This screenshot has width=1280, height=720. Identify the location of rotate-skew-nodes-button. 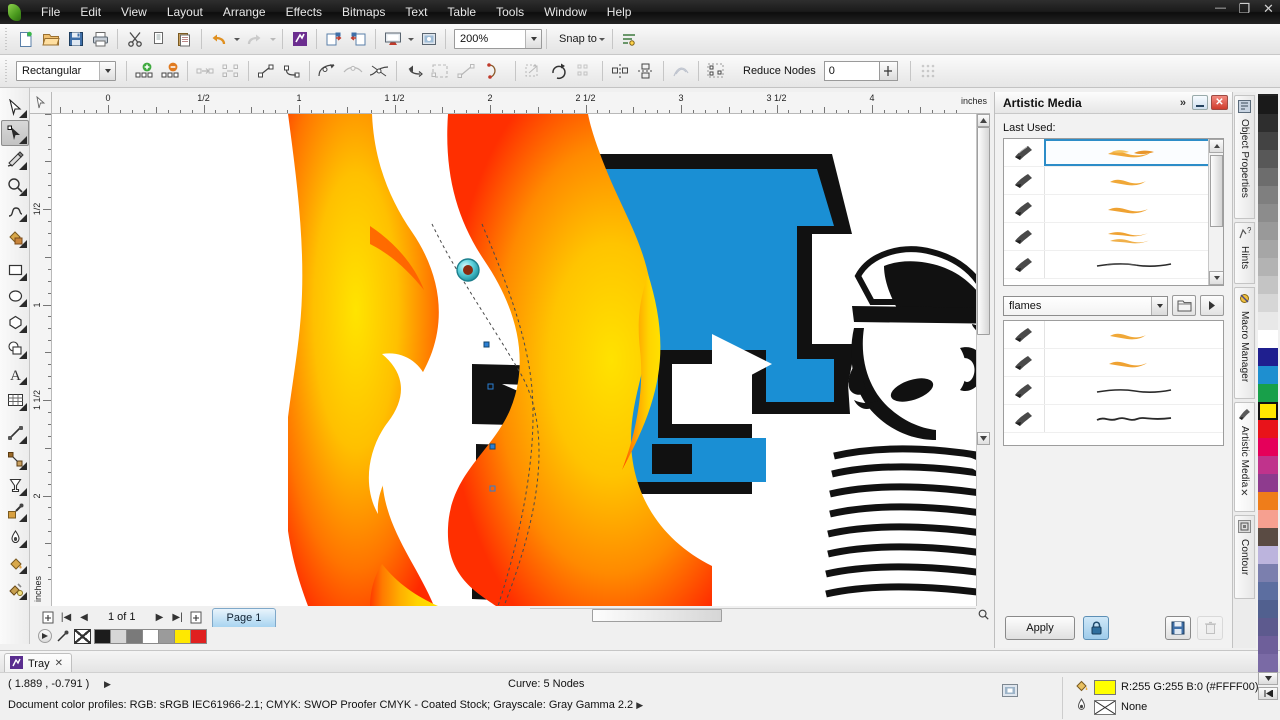
(559, 71).